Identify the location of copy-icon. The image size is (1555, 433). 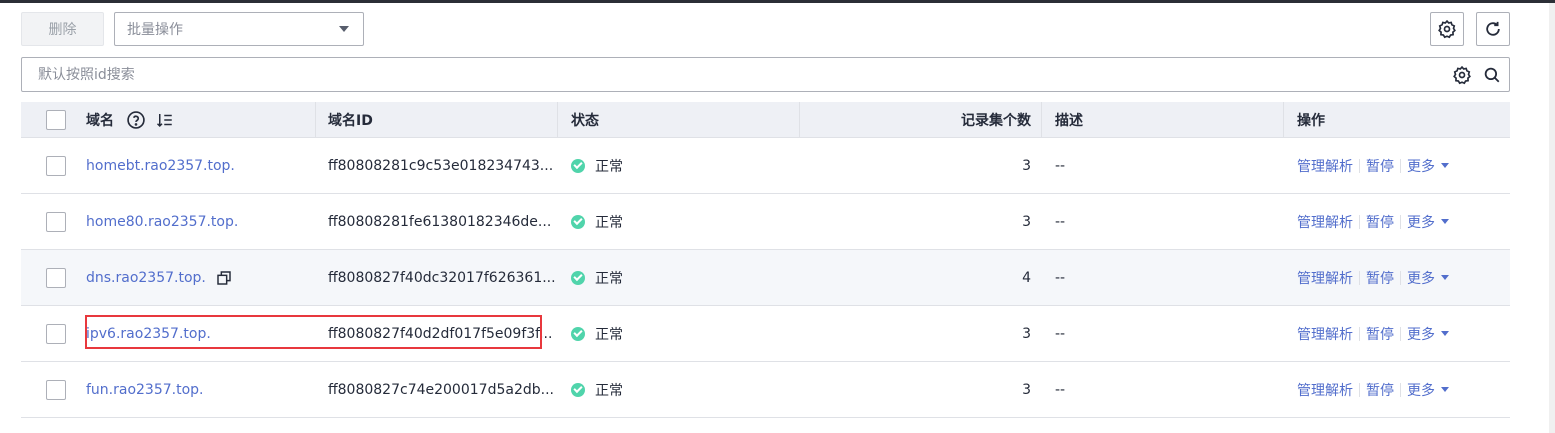
(224, 278).